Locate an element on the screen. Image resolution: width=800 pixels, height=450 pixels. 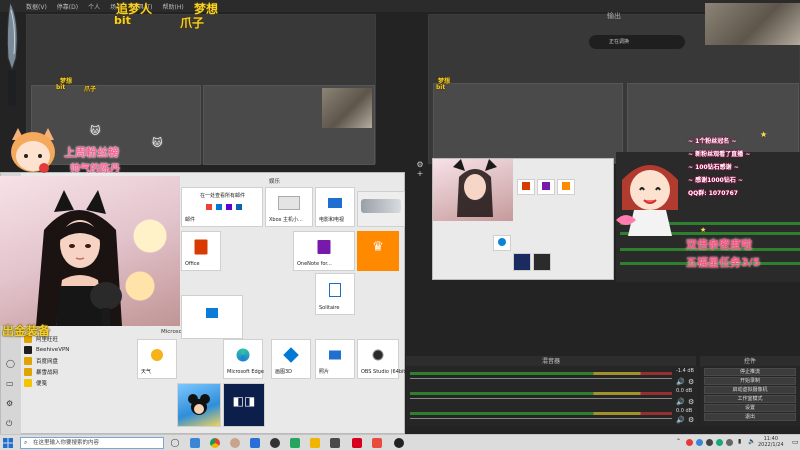
disney-tile is located at coordinates (199, 405).